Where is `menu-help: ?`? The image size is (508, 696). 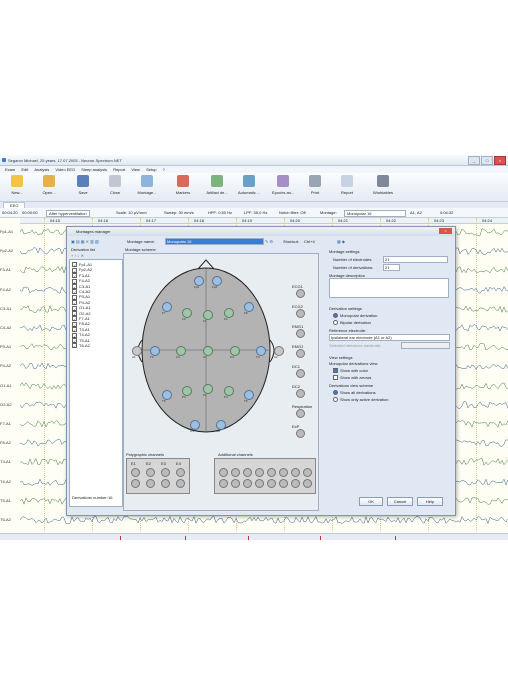 menu-help: ? is located at coordinates (164, 169).